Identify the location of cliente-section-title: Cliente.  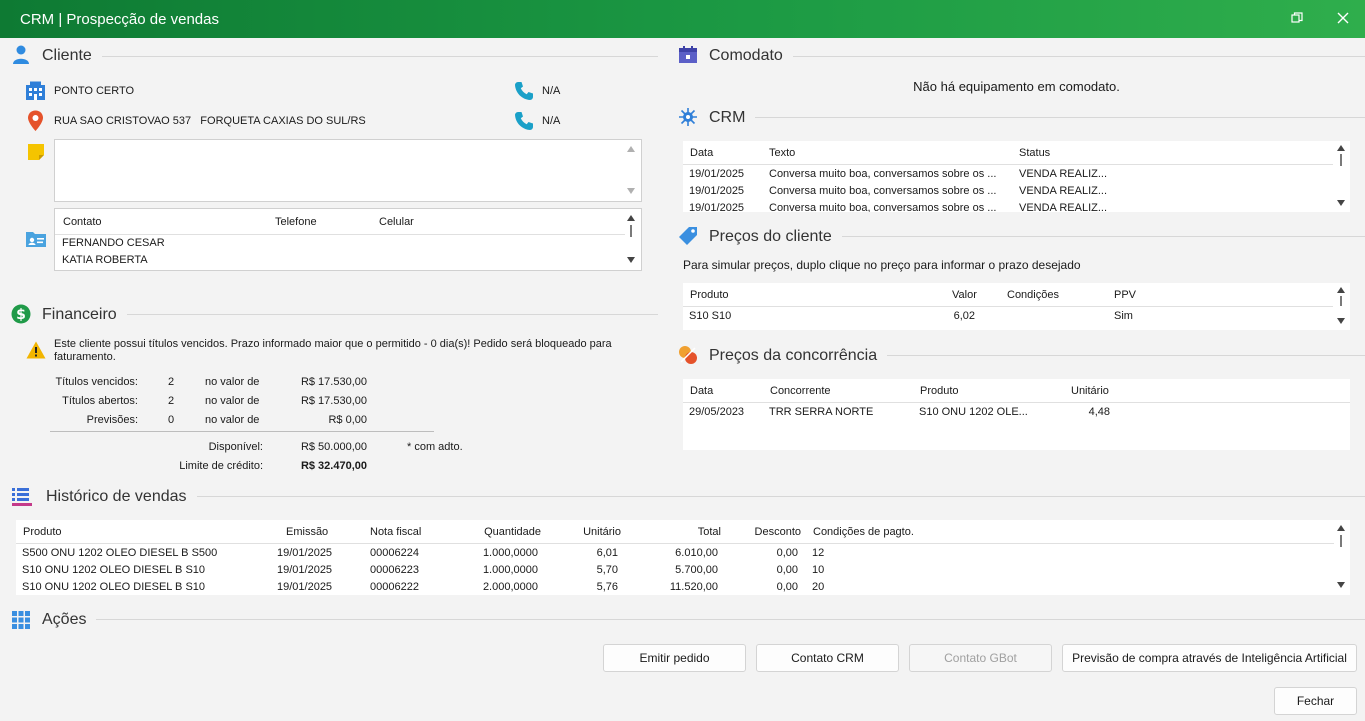
(72, 56).